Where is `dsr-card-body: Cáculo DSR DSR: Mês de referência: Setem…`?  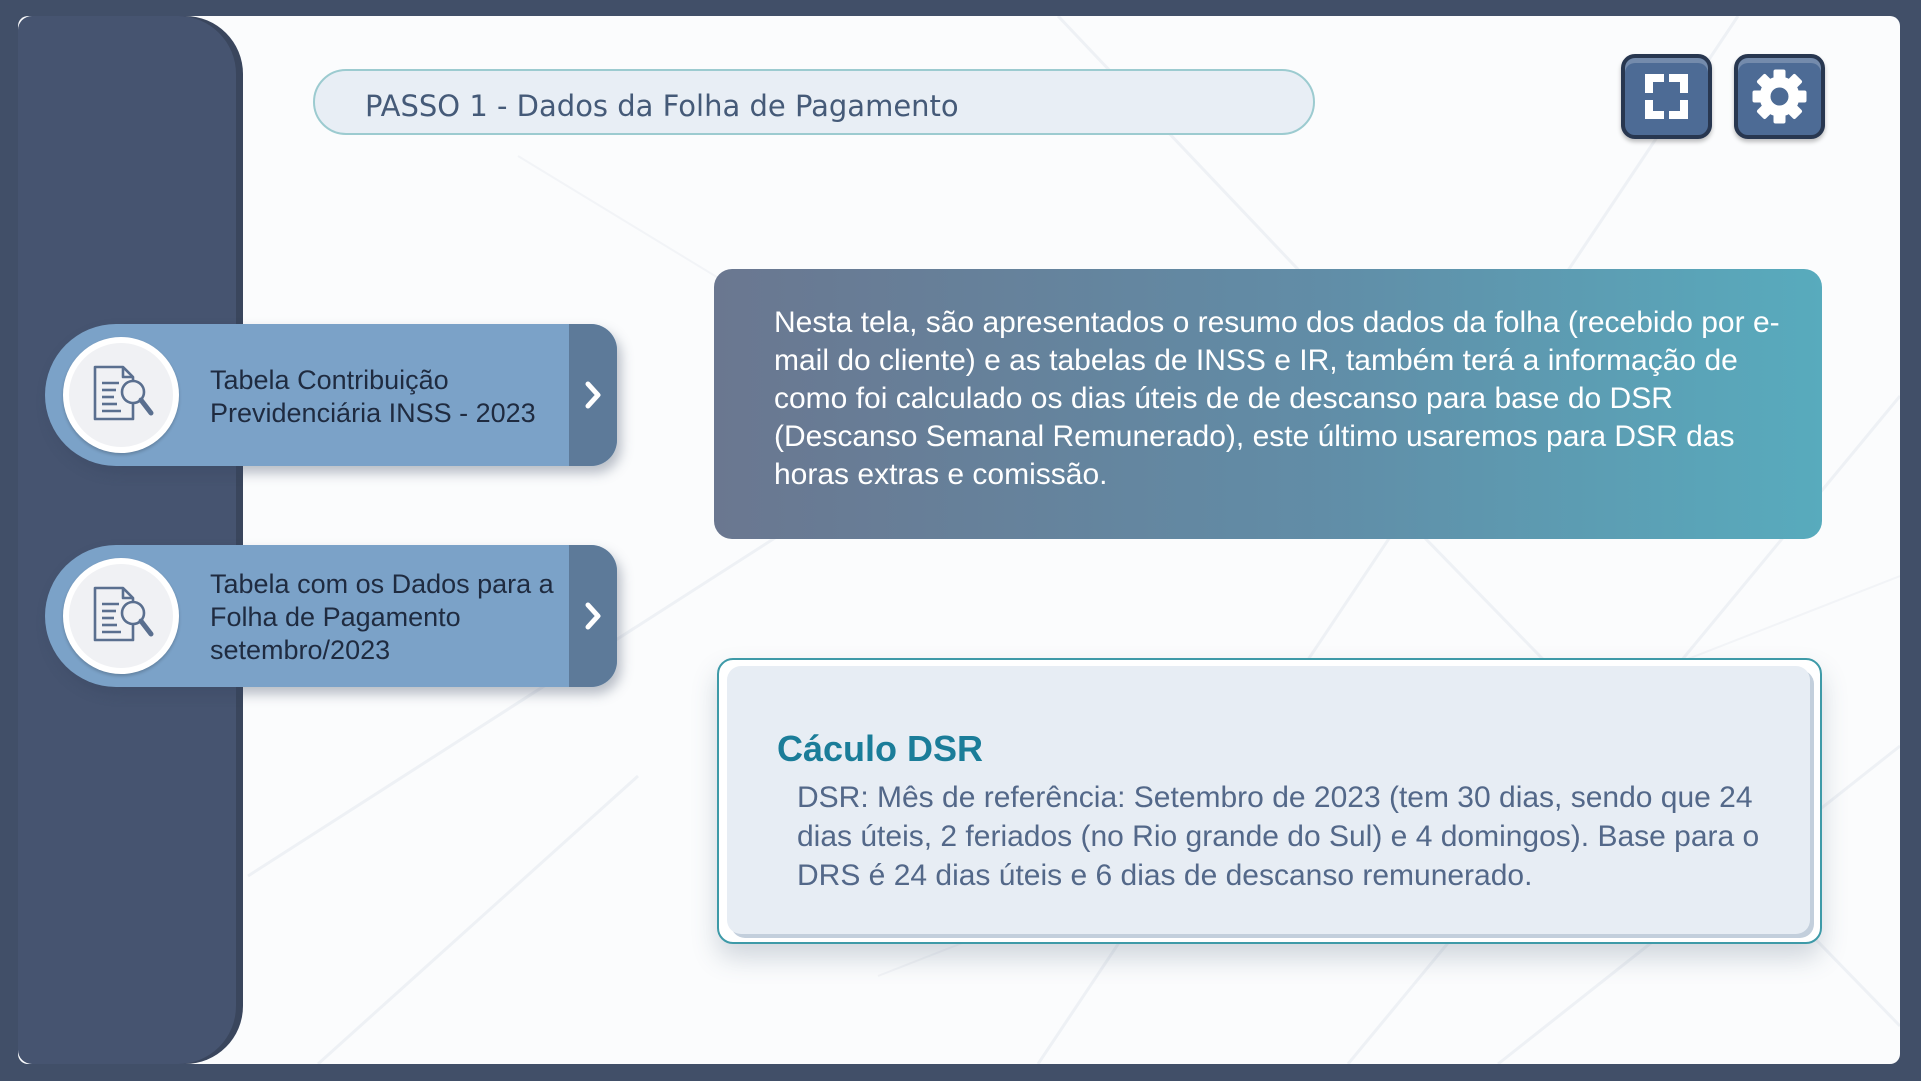
dsr-card-body: Cáculo DSR DSR: Mês de referência: Setem… is located at coordinates (1268, 800).